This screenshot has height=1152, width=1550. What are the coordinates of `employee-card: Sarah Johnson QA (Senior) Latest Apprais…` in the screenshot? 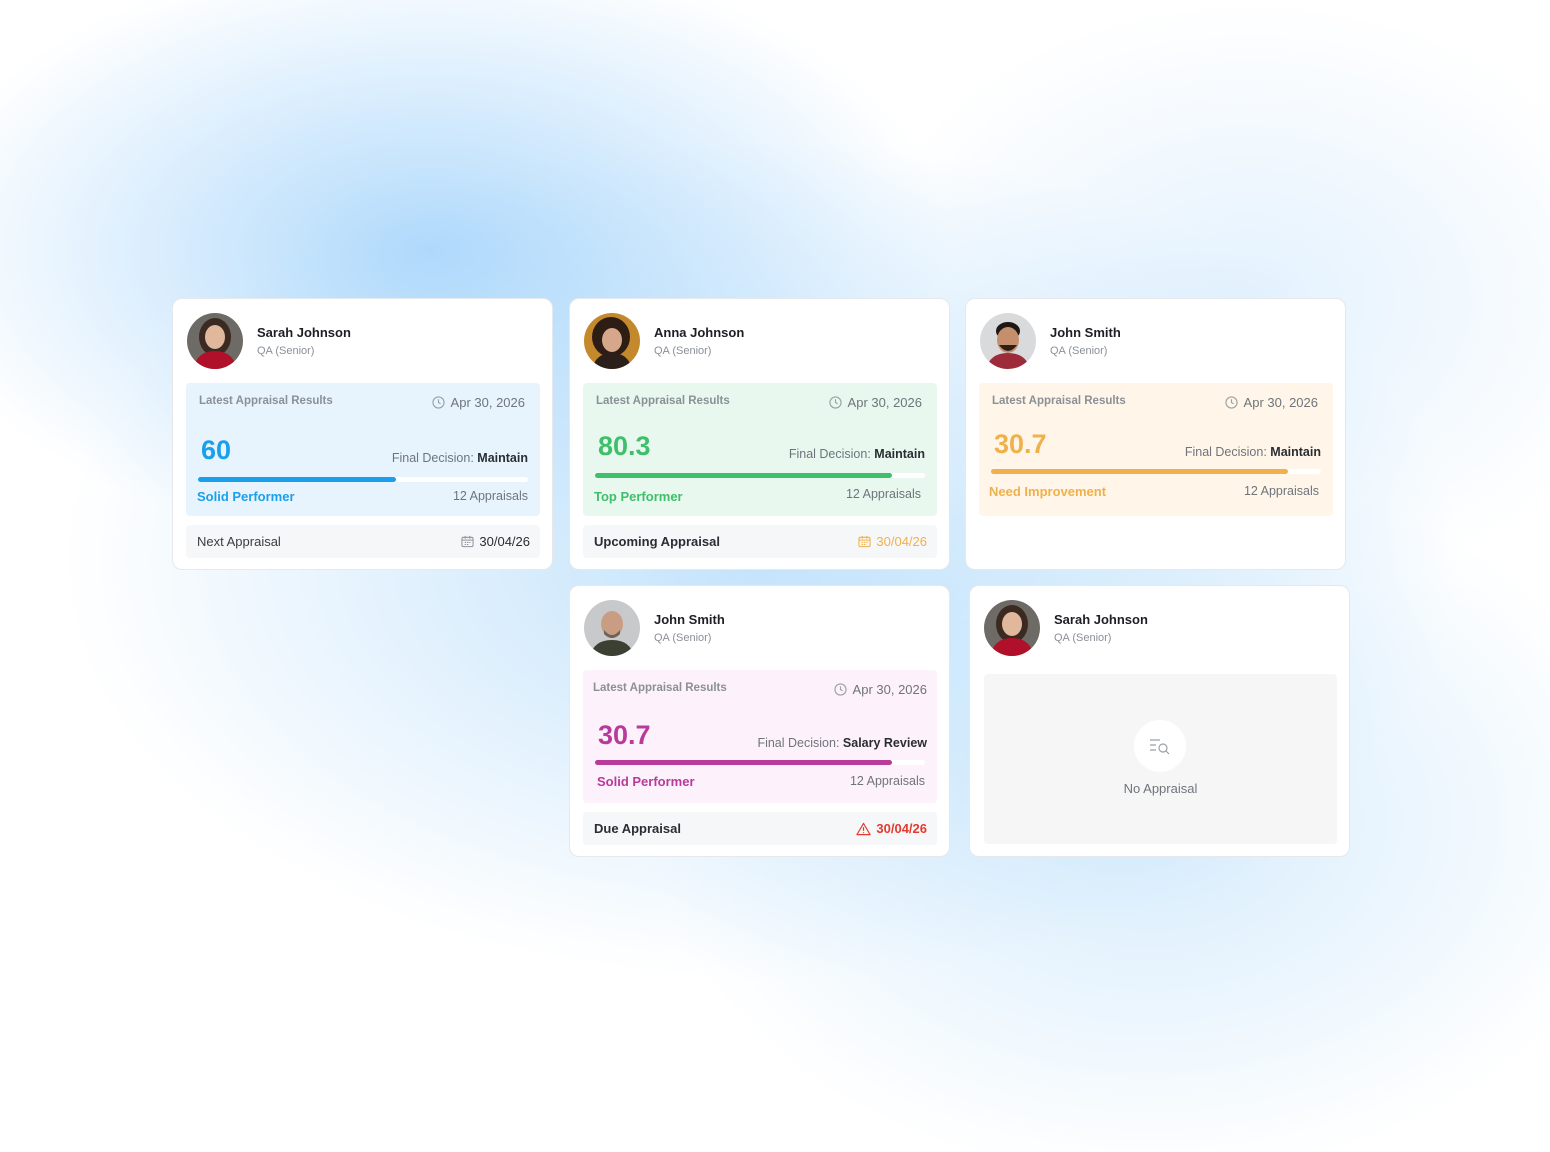 It's located at (362, 434).